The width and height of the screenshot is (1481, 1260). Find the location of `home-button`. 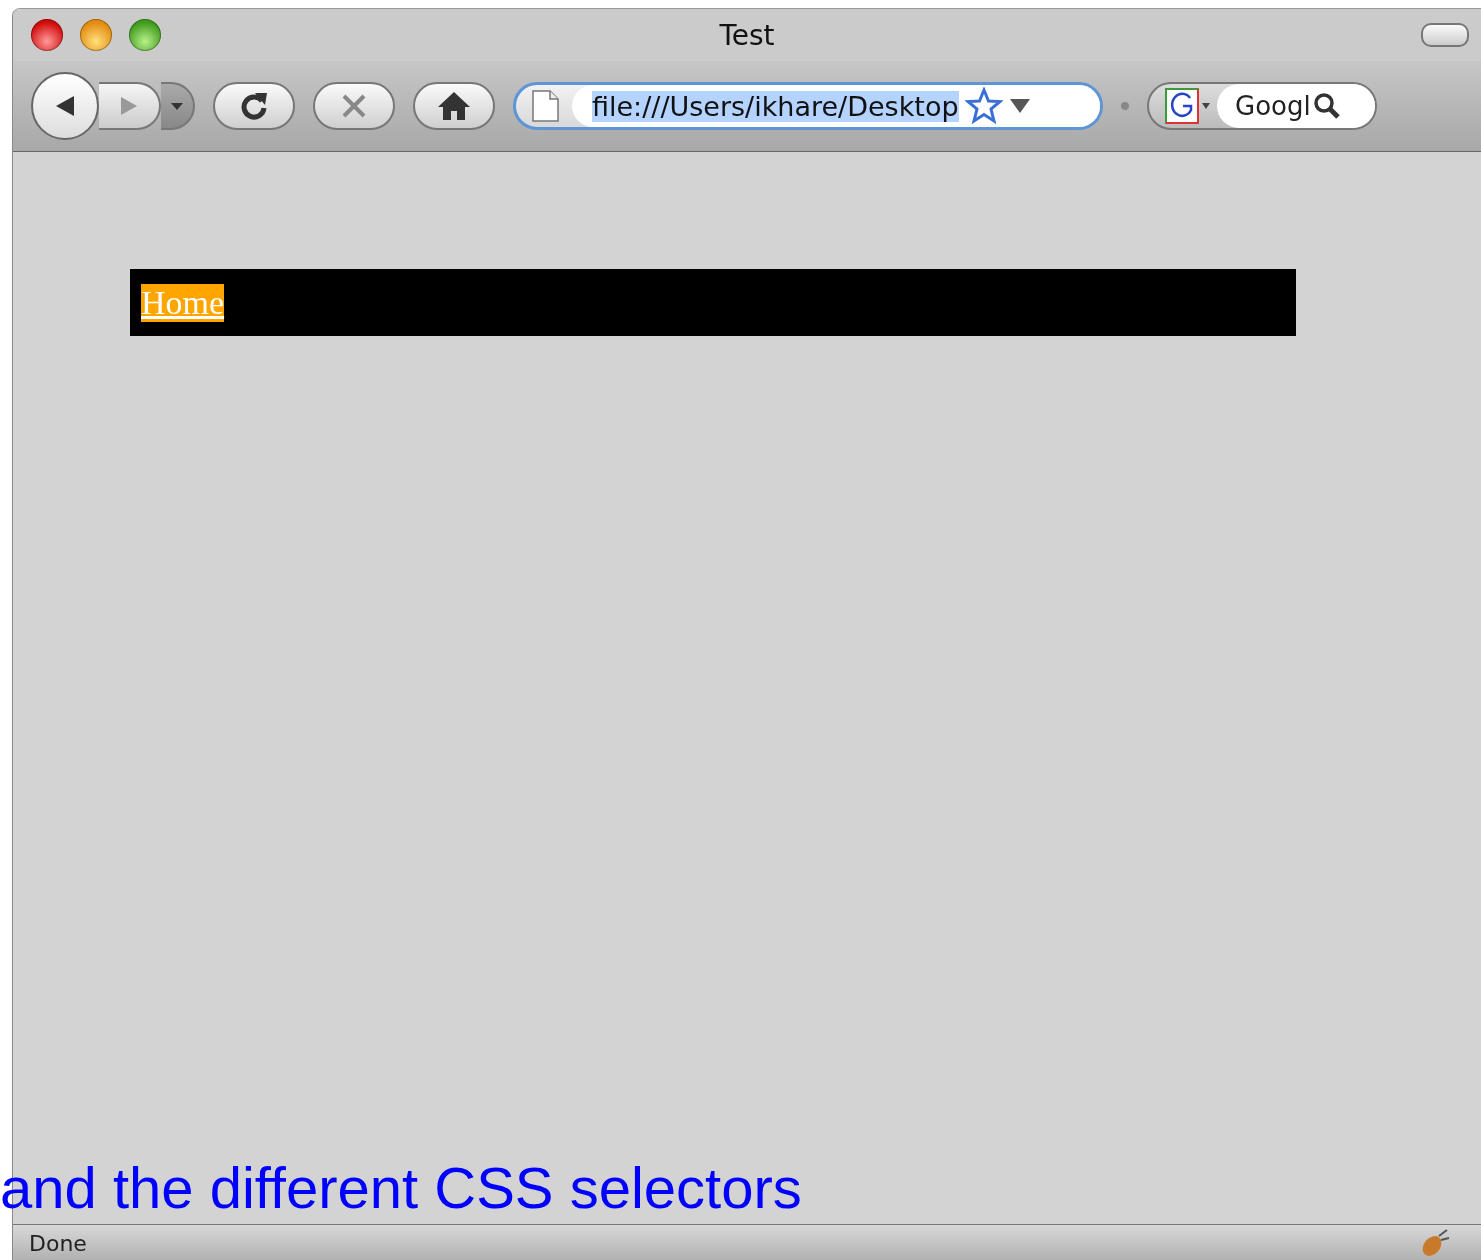

home-button is located at coordinates (454, 106).